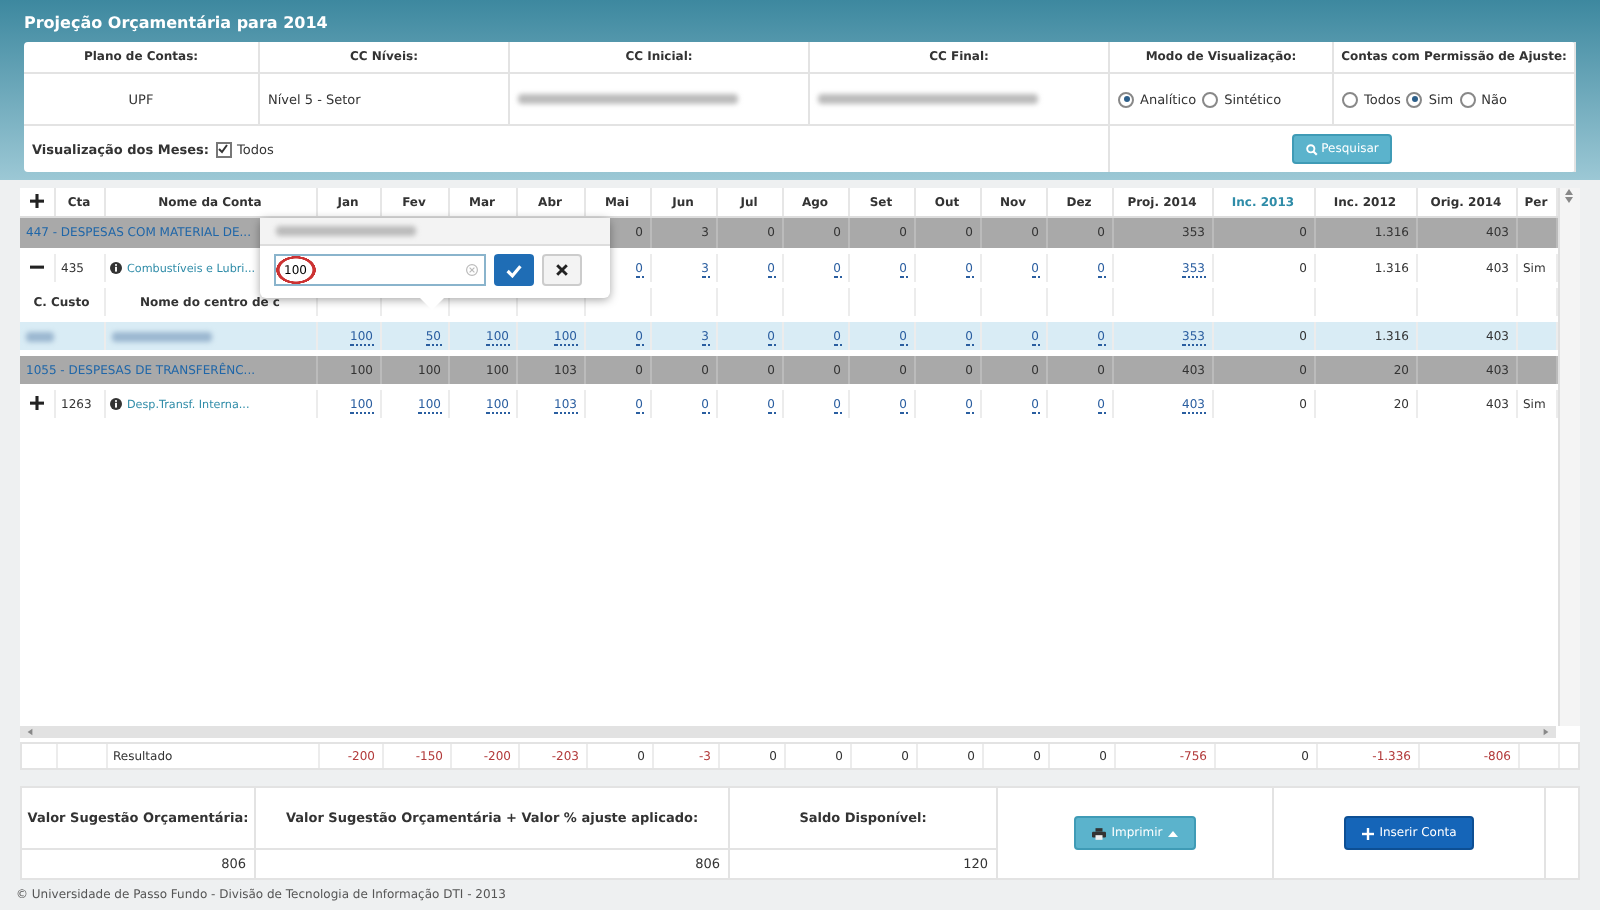 The image size is (1600, 910). I want to click on checkbox, so click(223, 149).